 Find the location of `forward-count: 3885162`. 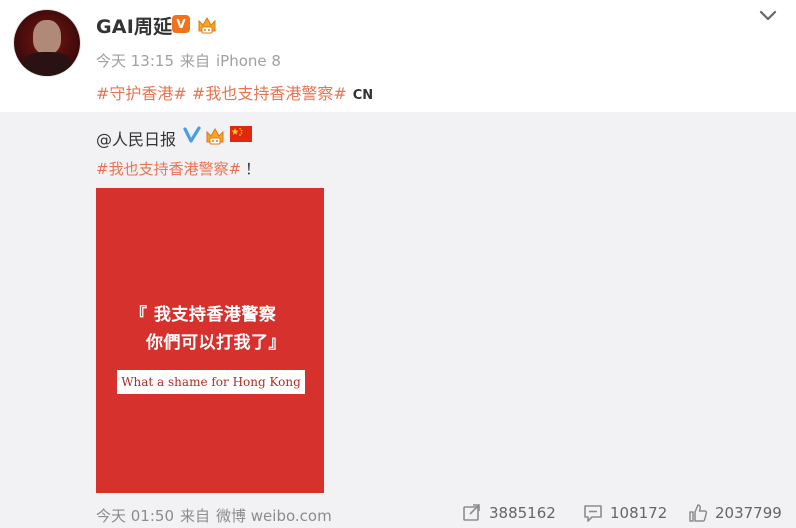

forward-count: 3885162 is located at coordinates (522, 513).